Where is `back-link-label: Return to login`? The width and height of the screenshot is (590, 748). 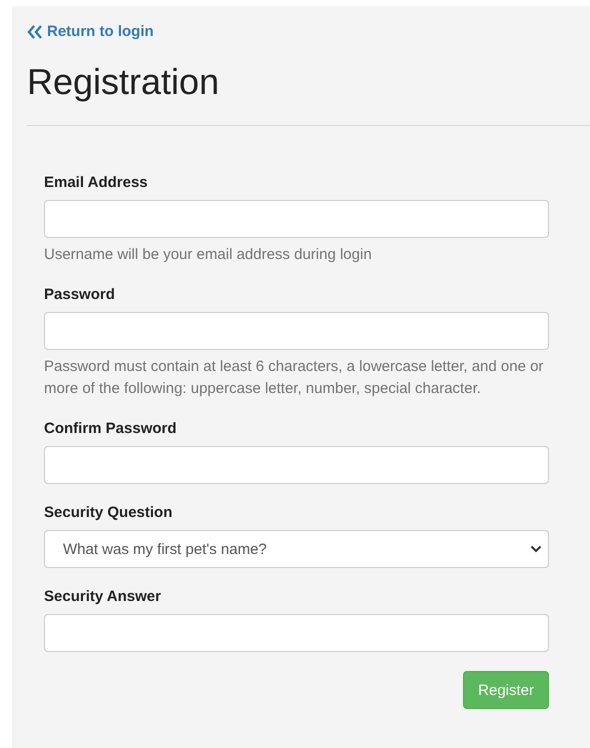
back-link-label: Return to login is located at coordinates (100, 32).